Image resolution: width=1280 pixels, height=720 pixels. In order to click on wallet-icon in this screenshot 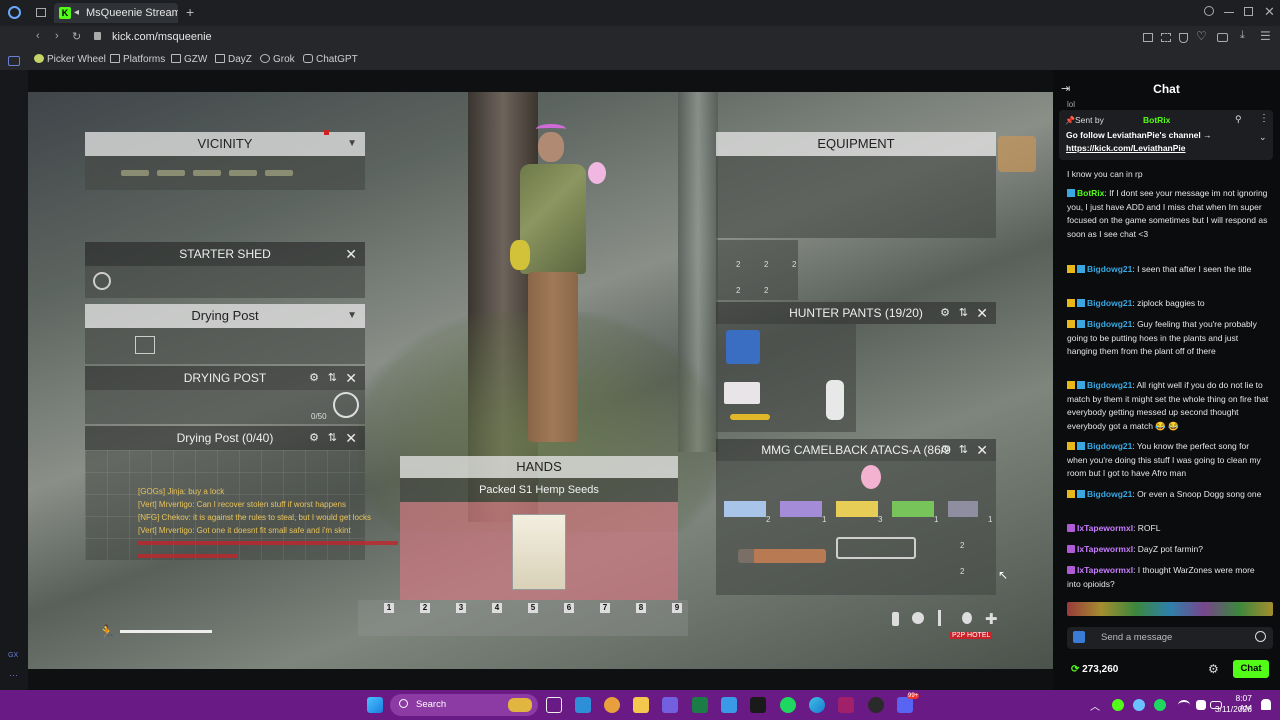, I will do `click(1222, 37)`.